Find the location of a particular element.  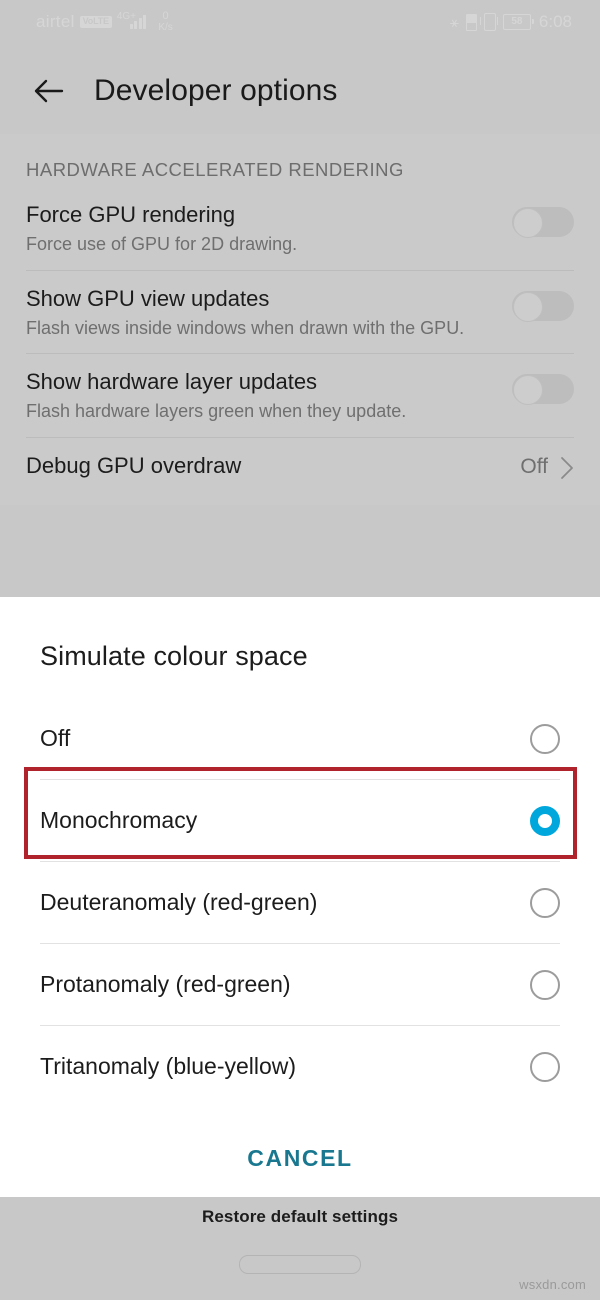

data-rate-unit: K/s is located at coordinates (165, 27).